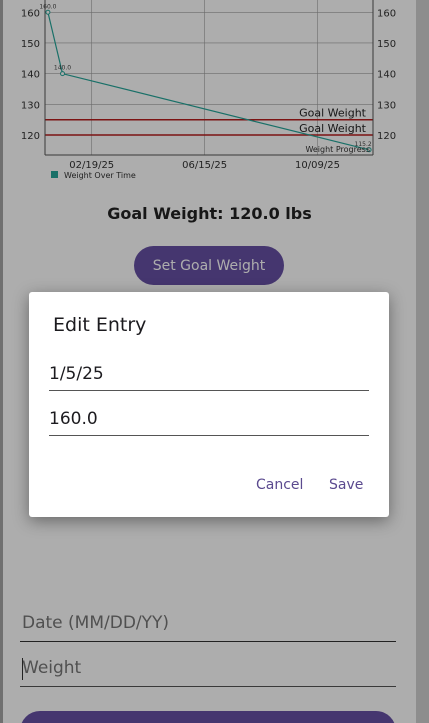  I want to click on dialog-weight-input: 160.0, so click(209, 418).